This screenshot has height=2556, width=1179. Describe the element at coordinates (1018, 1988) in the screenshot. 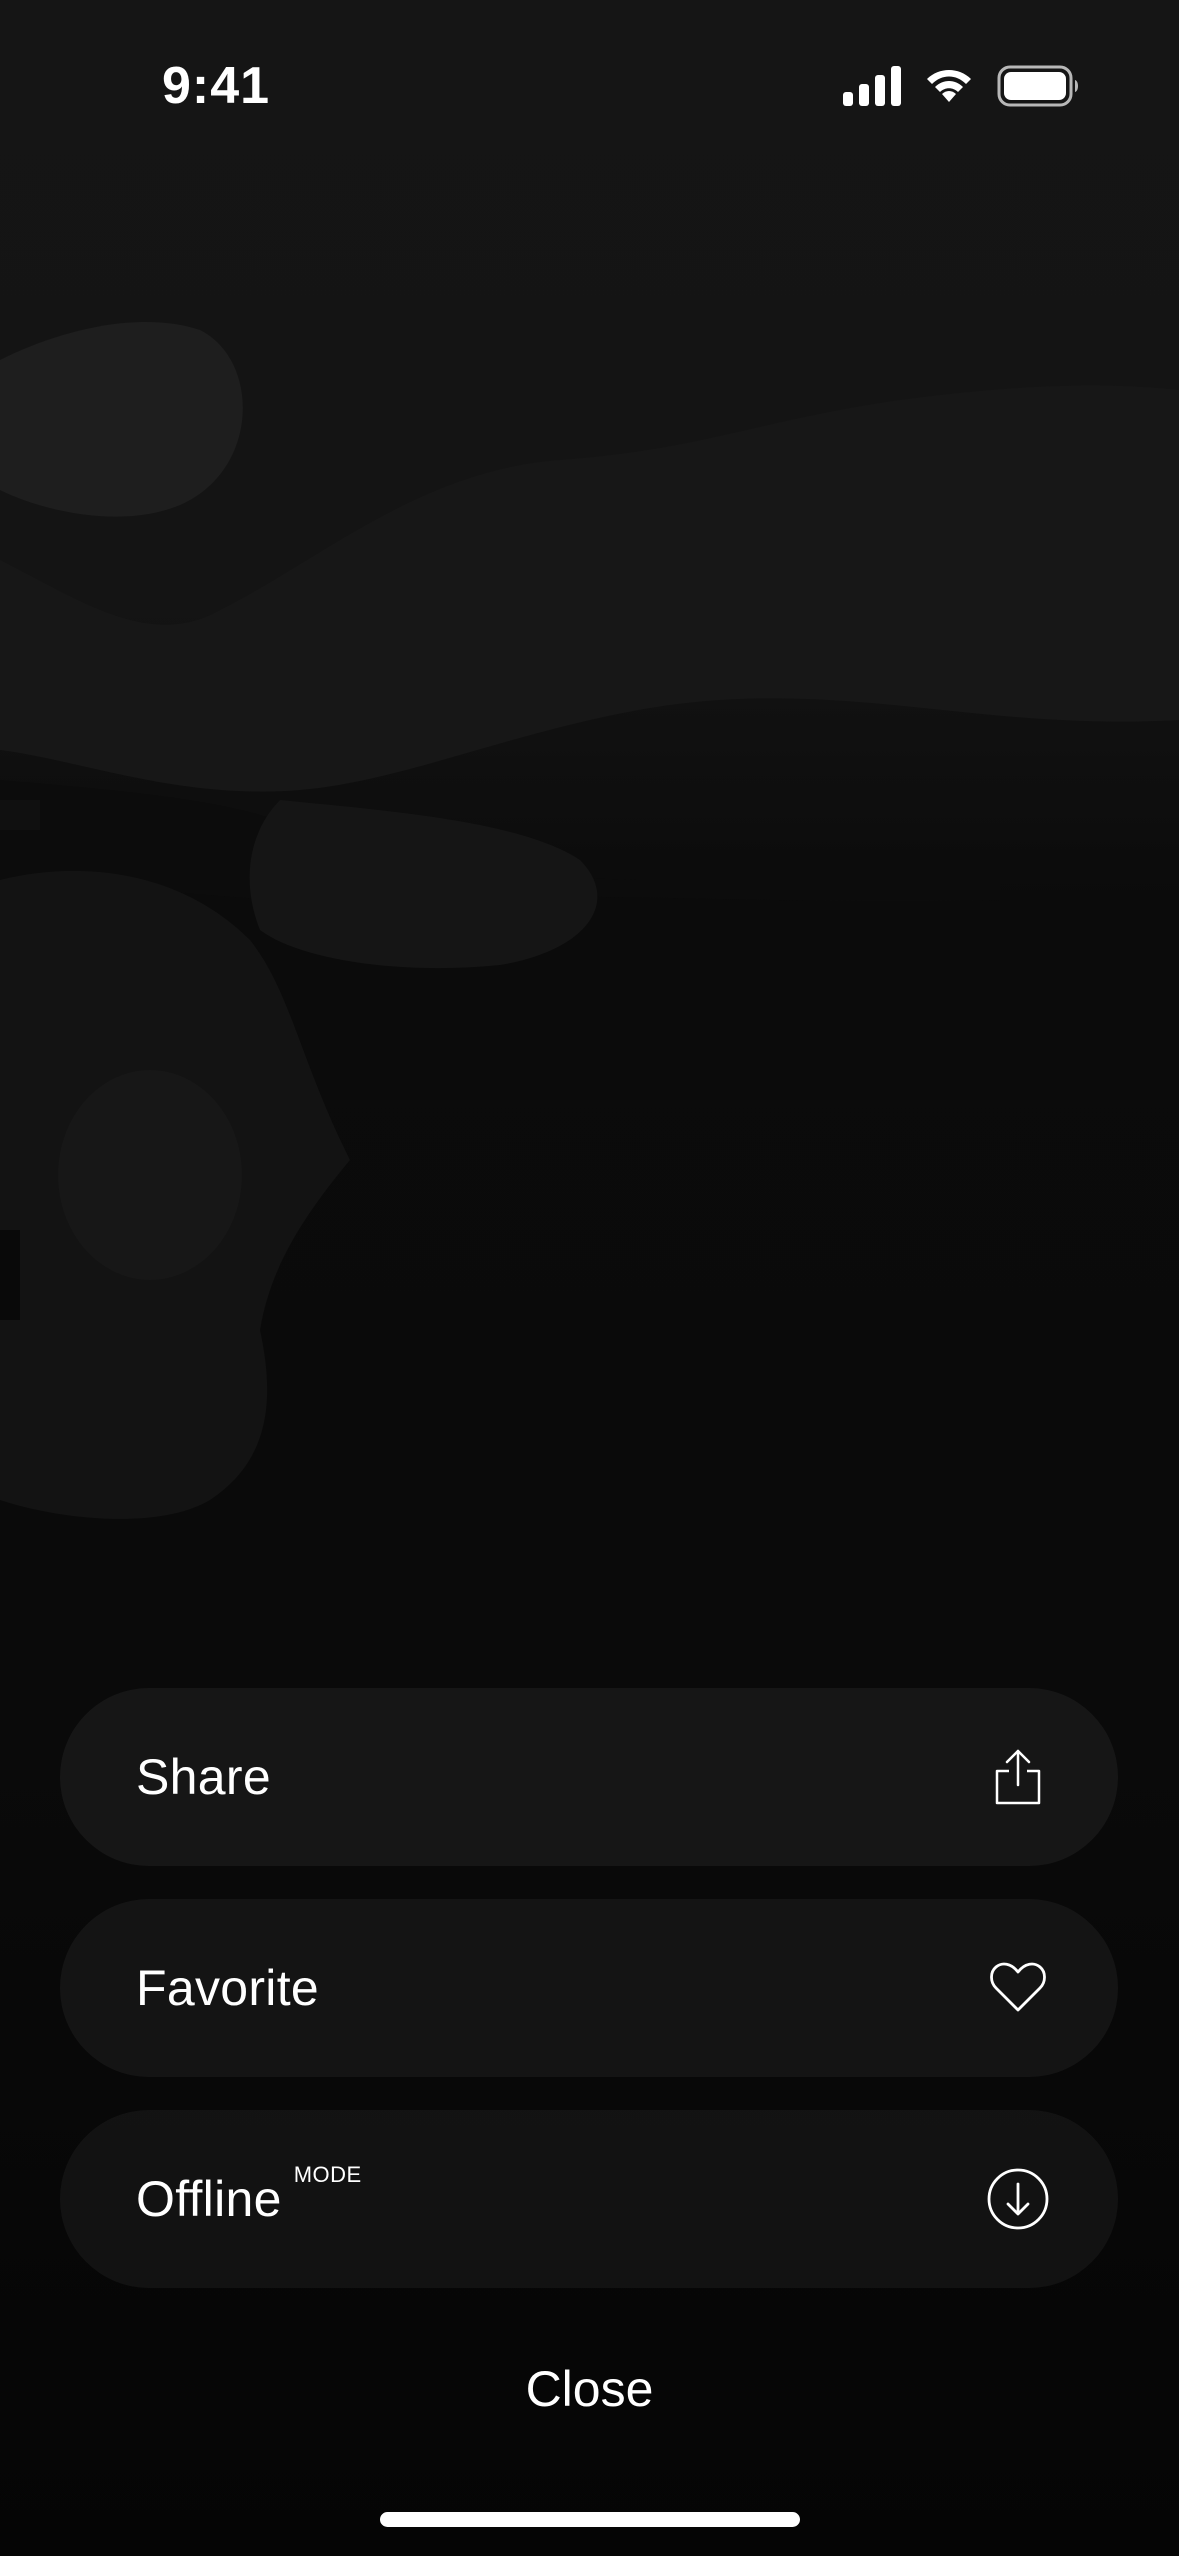

I see `heart-icon` at that location.